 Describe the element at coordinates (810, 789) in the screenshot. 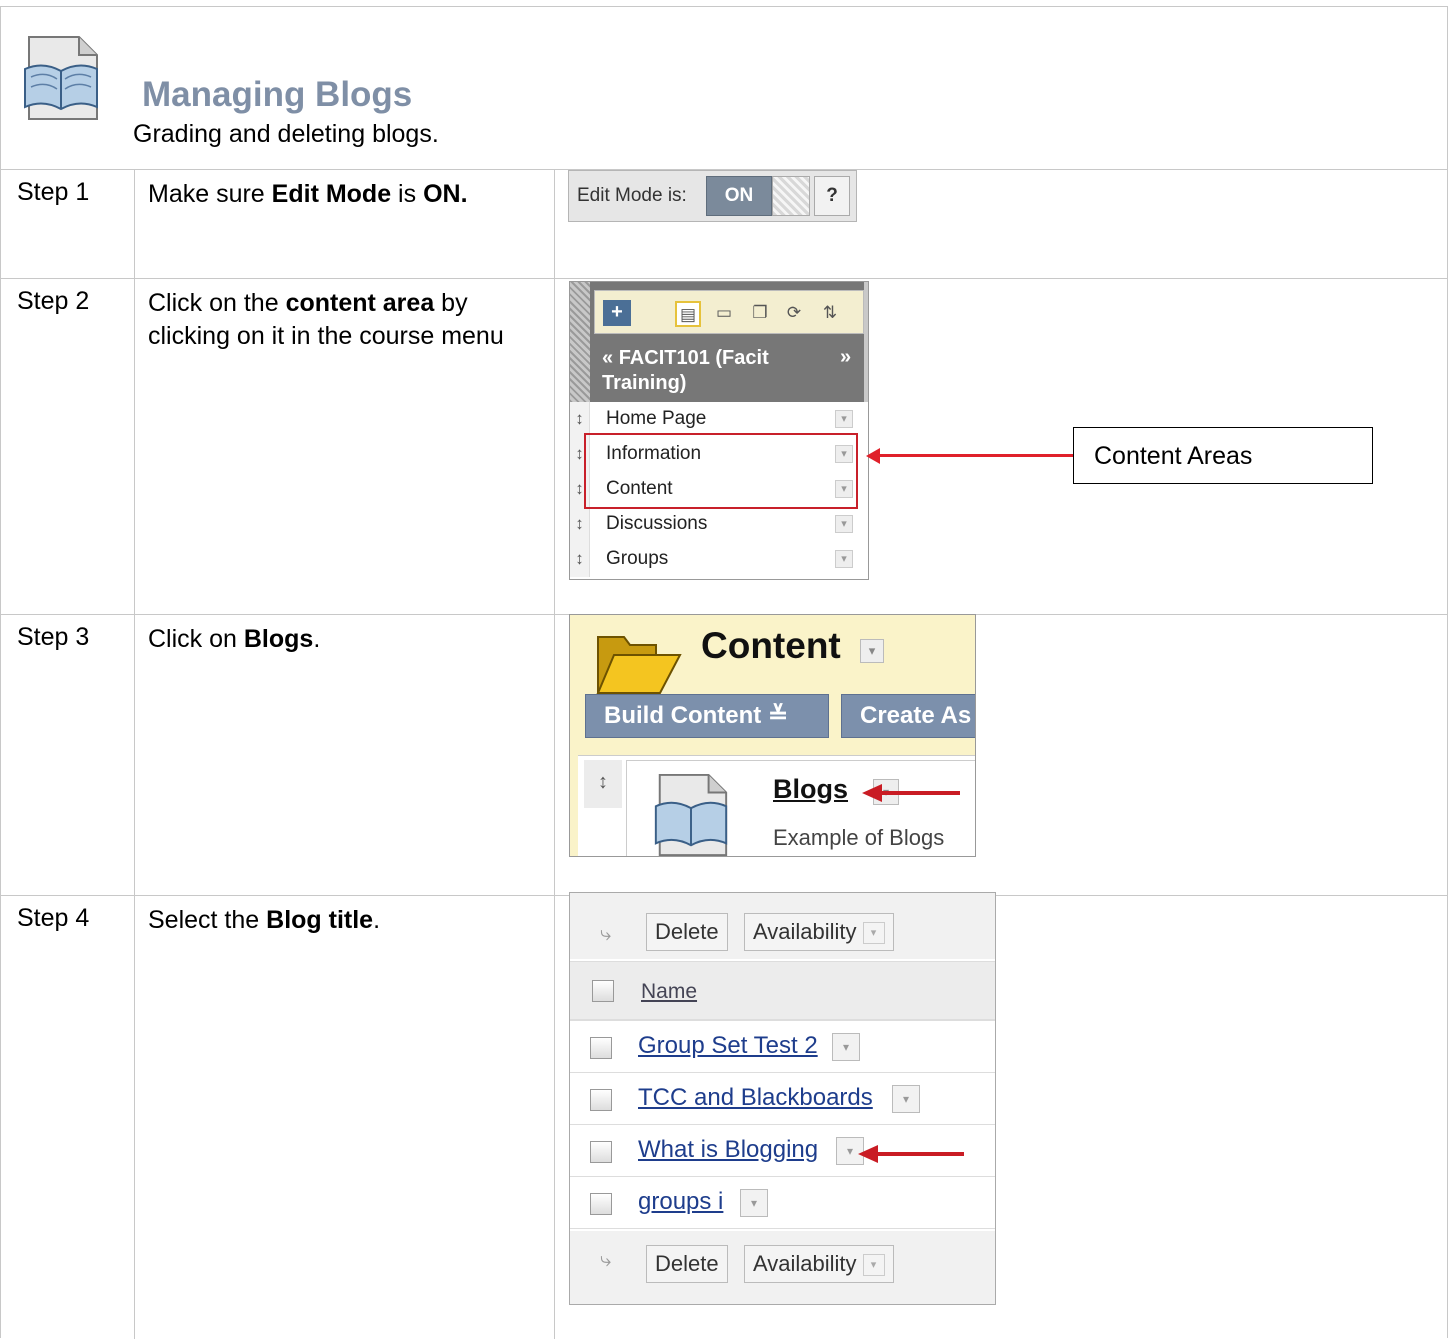

I see `blogs-link: Blogs` at that location.